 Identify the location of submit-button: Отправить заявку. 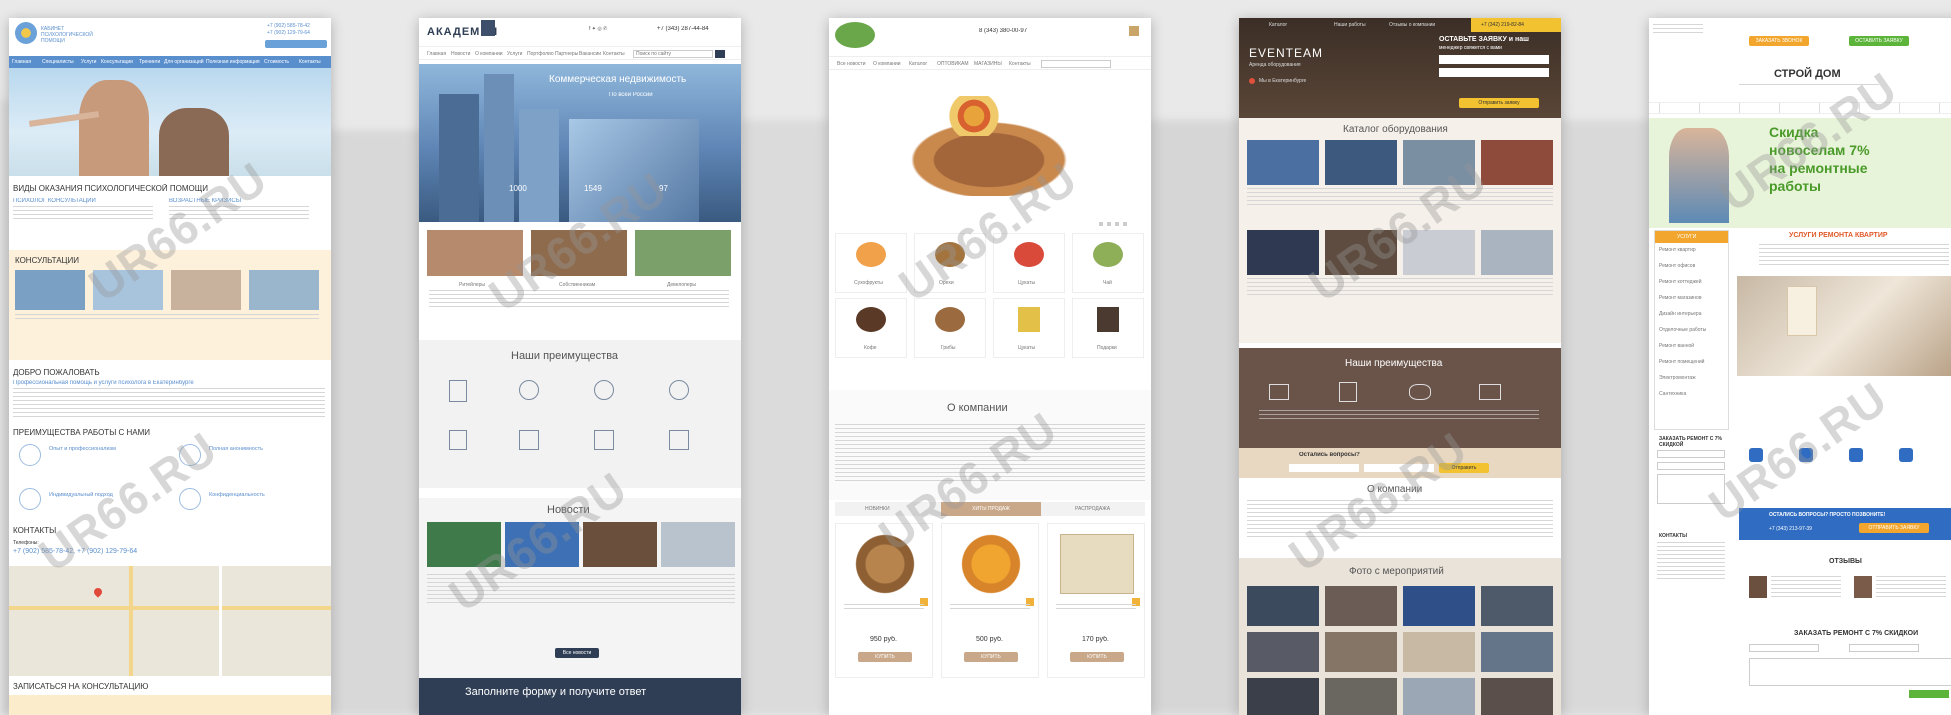
(1499, 103).